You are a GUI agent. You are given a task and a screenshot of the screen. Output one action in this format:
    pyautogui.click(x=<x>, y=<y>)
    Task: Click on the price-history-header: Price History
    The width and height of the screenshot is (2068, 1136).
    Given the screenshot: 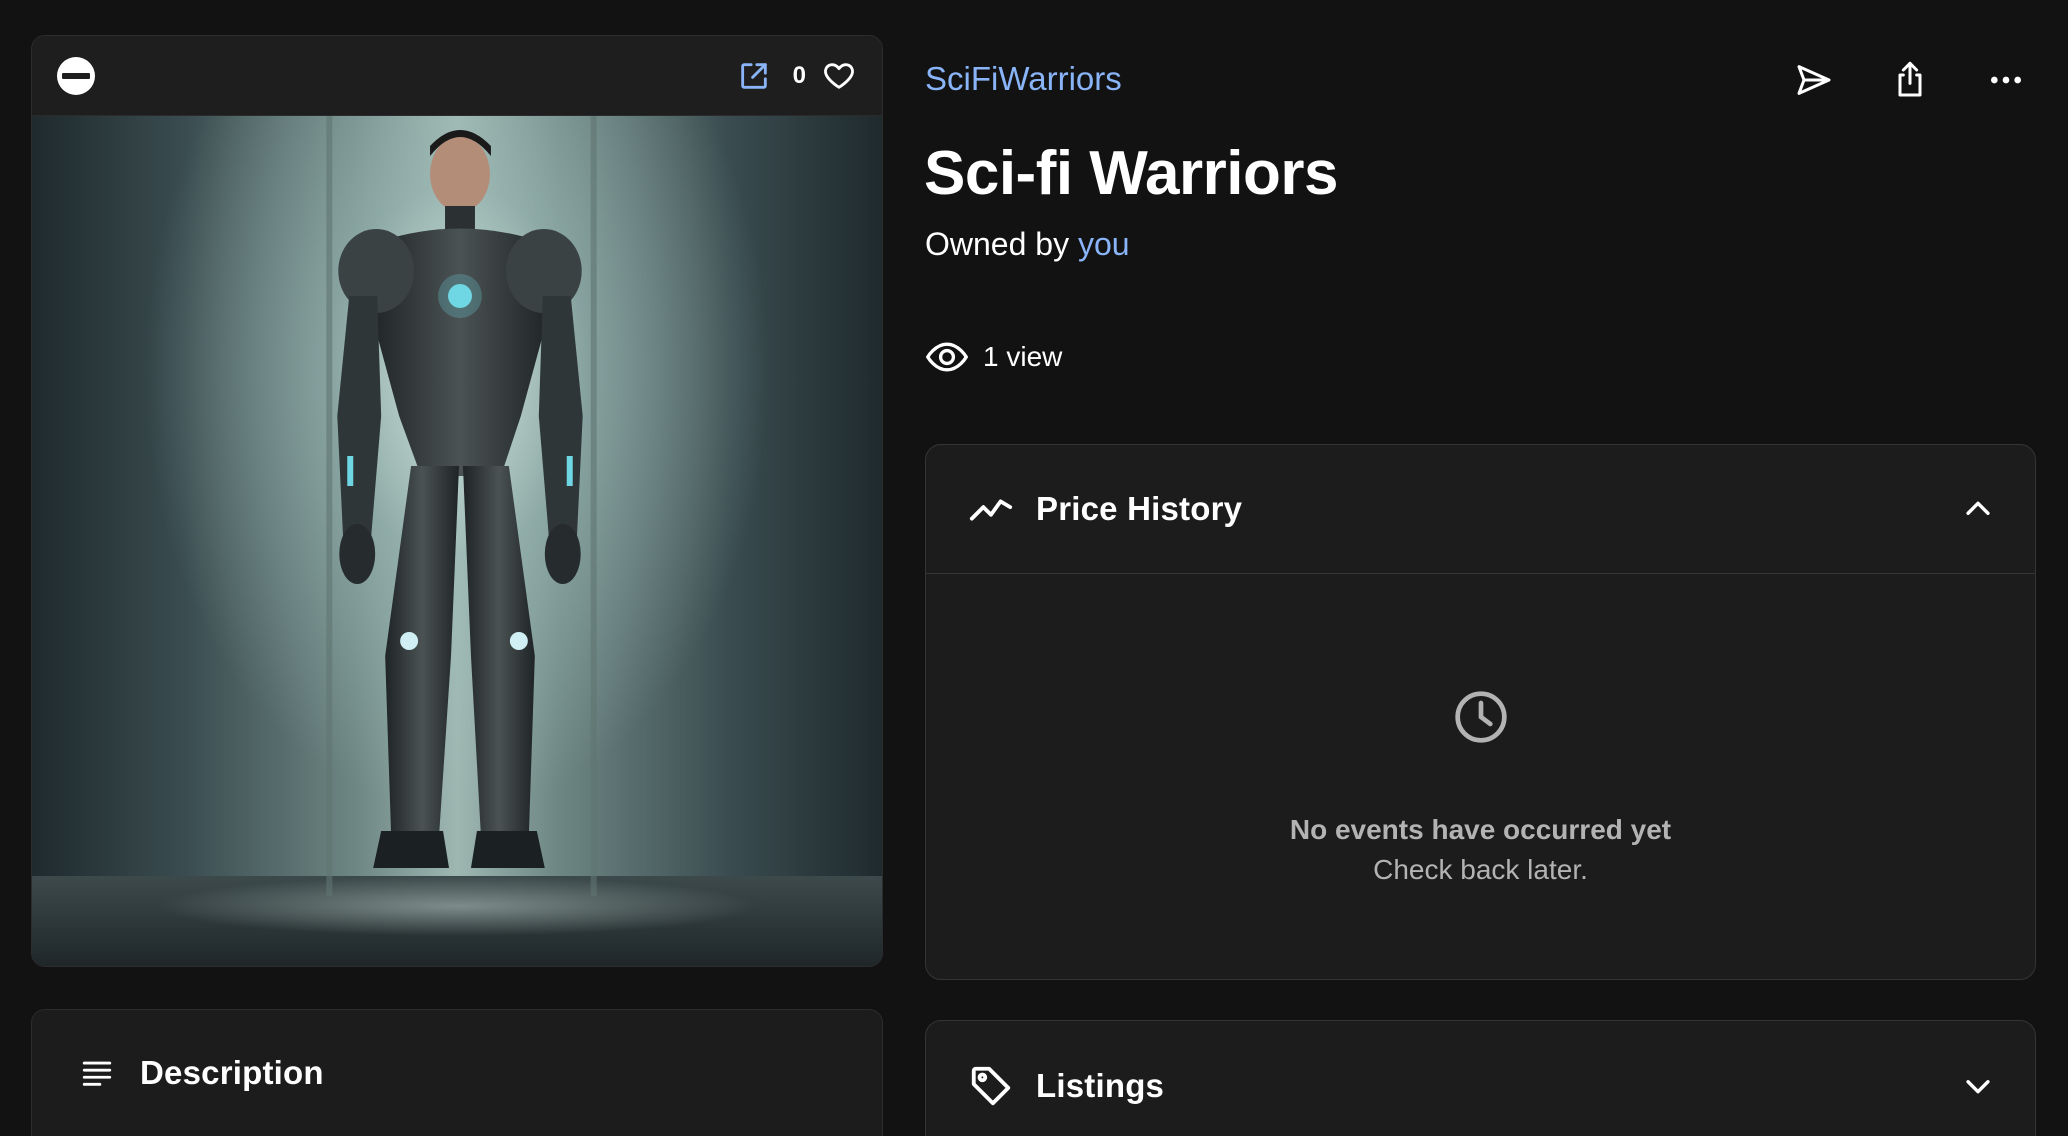 What is the action you would take?
    pyautogui.click(x=1480, y=509)
    